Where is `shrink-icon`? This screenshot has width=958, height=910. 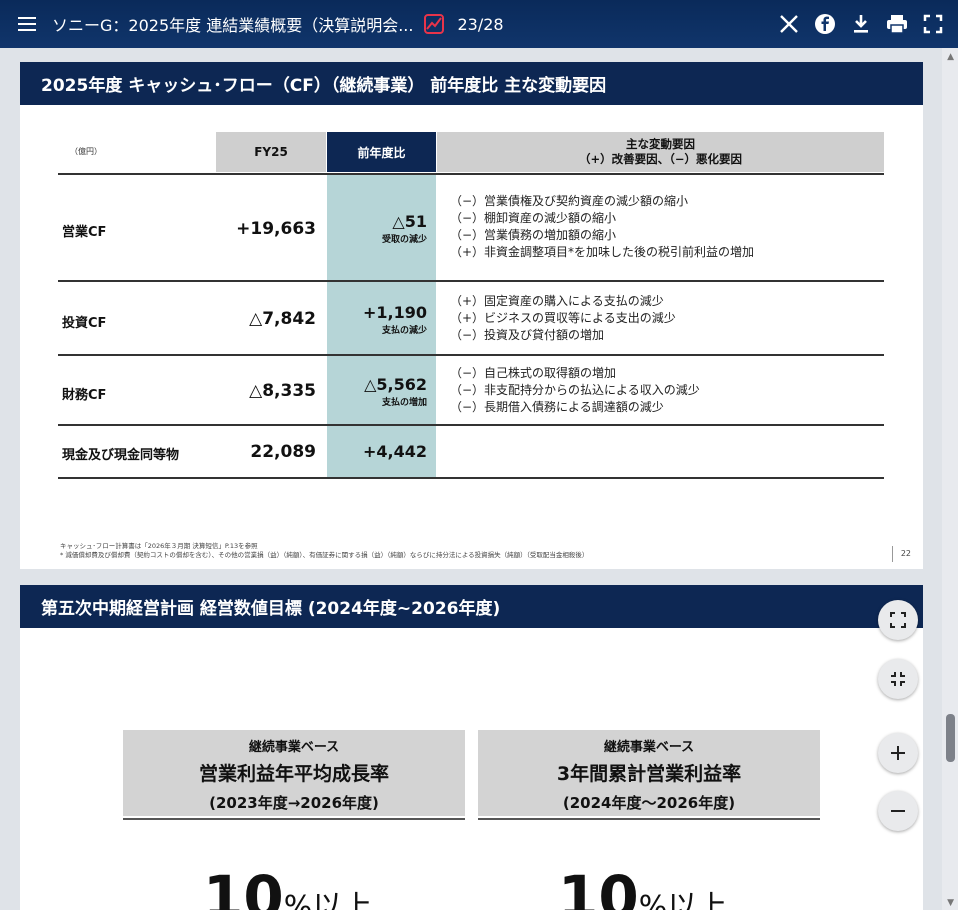 shrink-icon is located at coordinates (898, 679).